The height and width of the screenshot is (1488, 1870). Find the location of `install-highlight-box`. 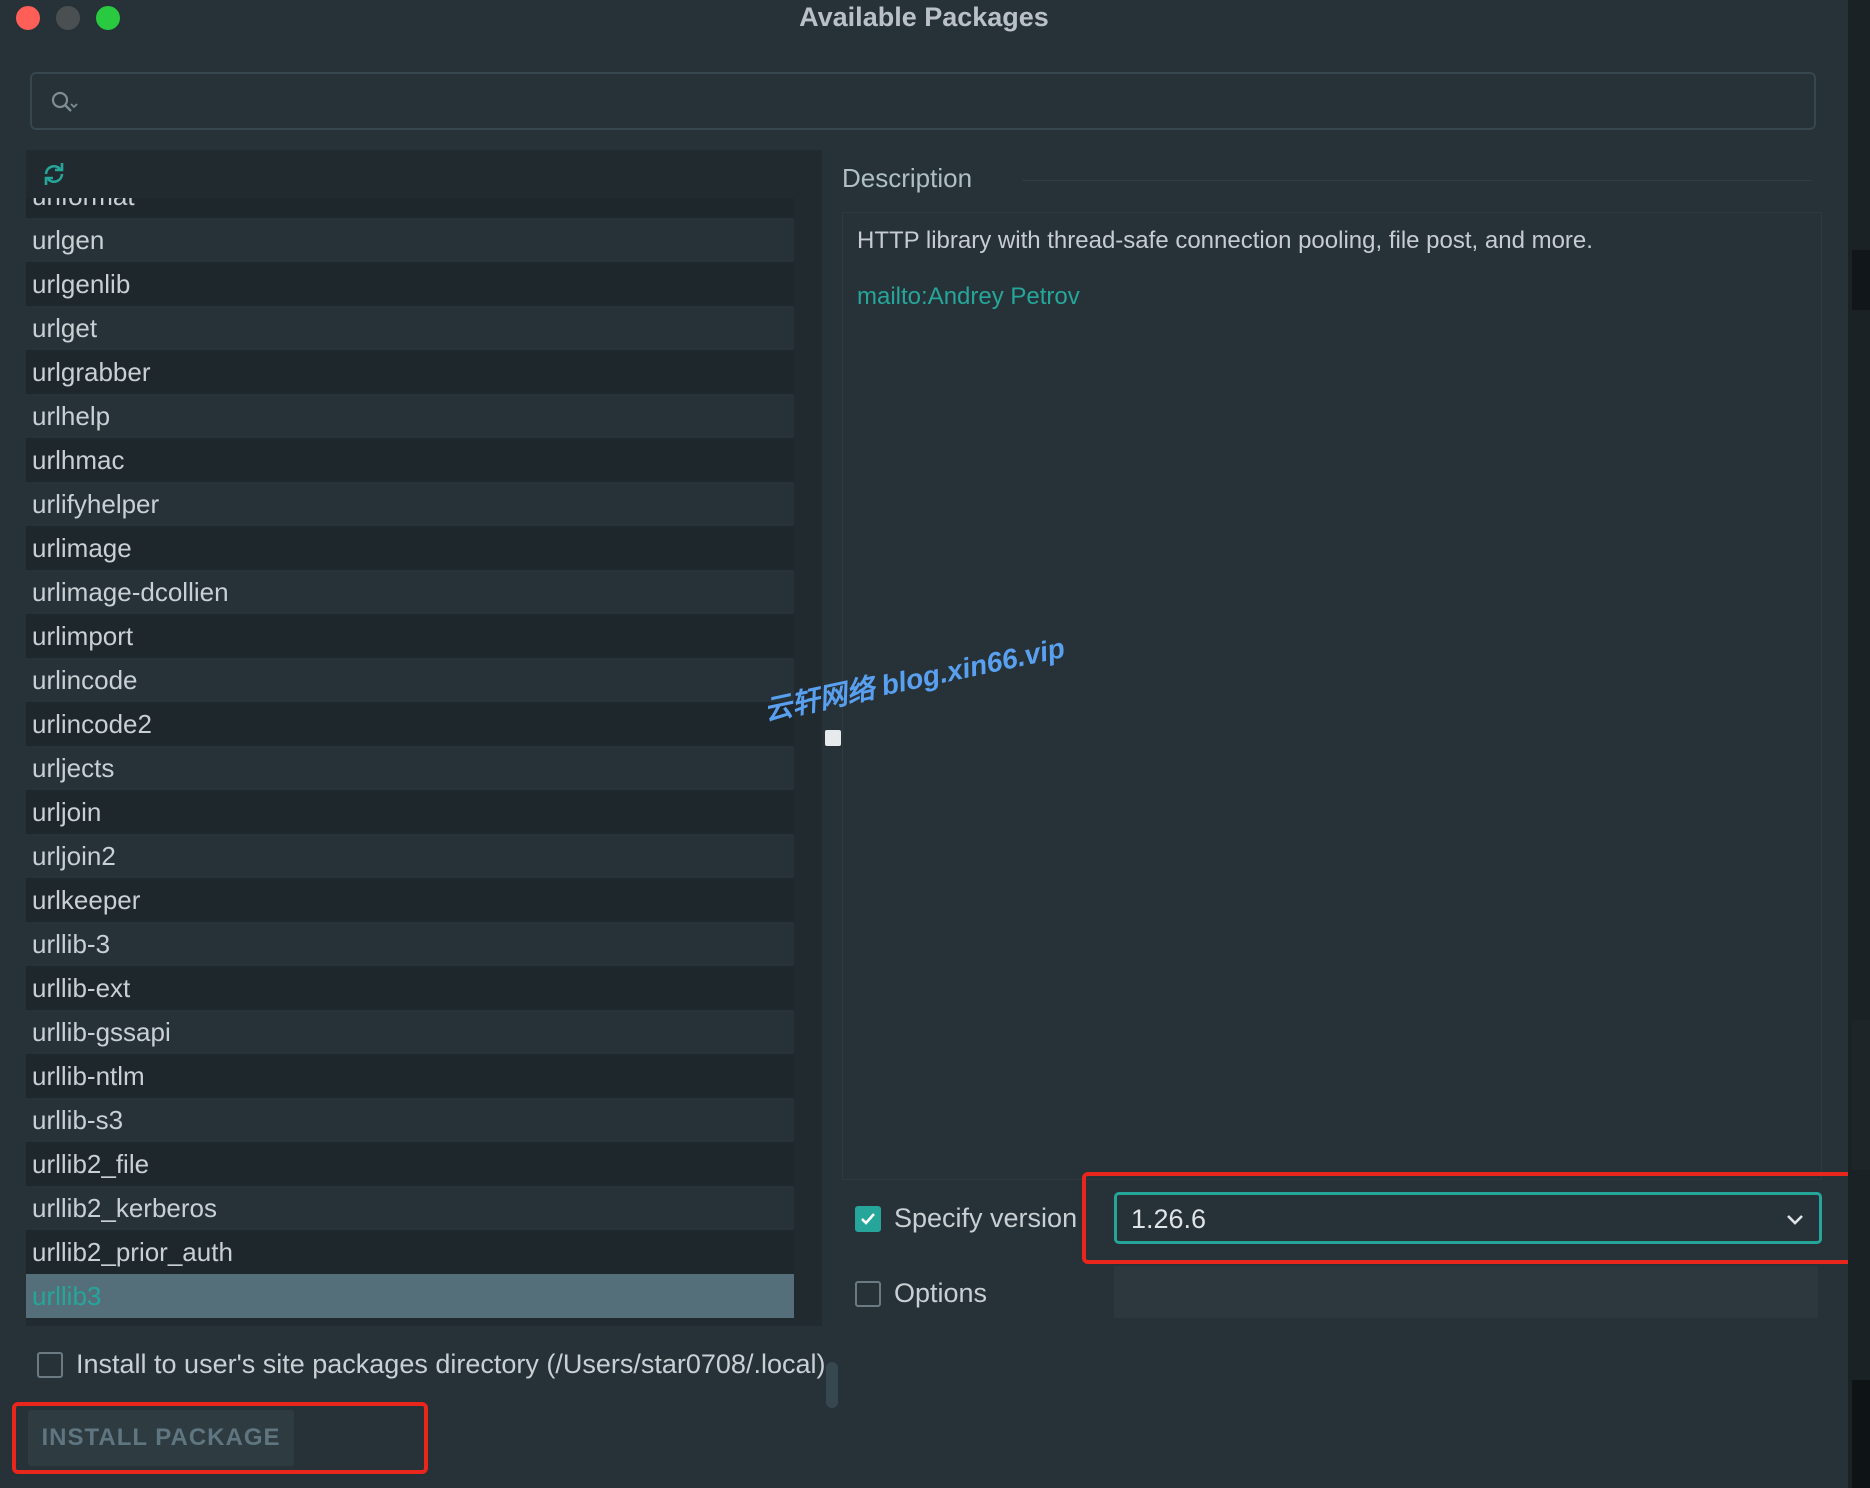

install-highlight-box is located at coordinates (220, 1438).